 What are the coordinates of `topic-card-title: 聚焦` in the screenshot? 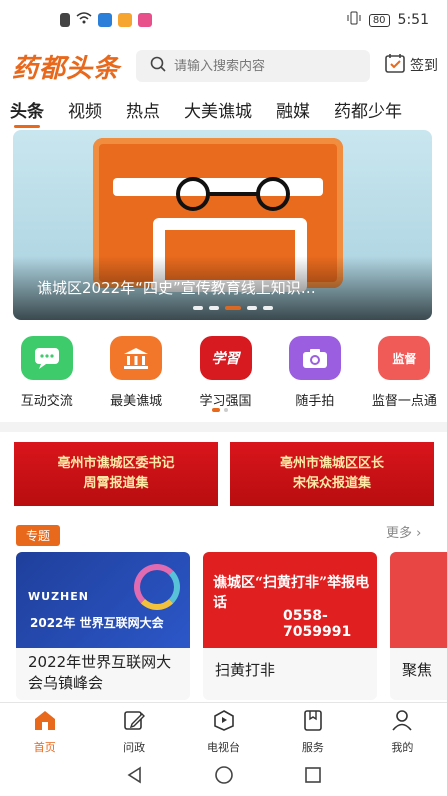 It's located at (417, 670).